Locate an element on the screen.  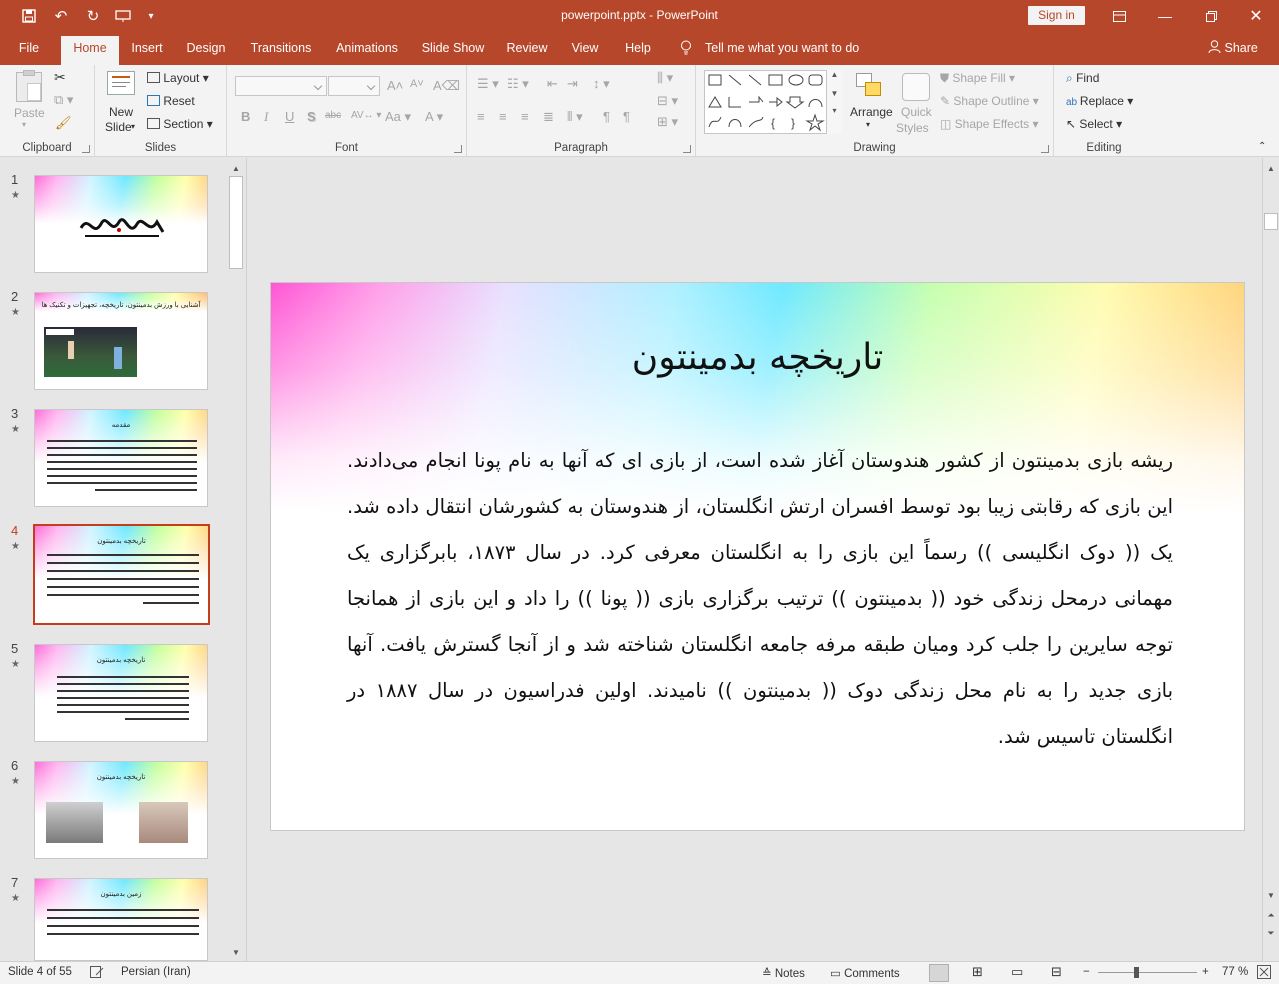
comments-button: ▭ Comments is located at coordinates (865, 973).